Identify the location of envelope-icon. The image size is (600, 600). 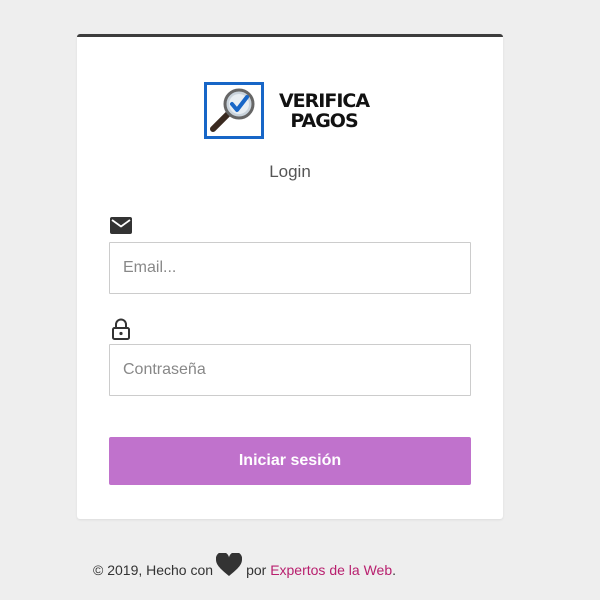
(121, 226).